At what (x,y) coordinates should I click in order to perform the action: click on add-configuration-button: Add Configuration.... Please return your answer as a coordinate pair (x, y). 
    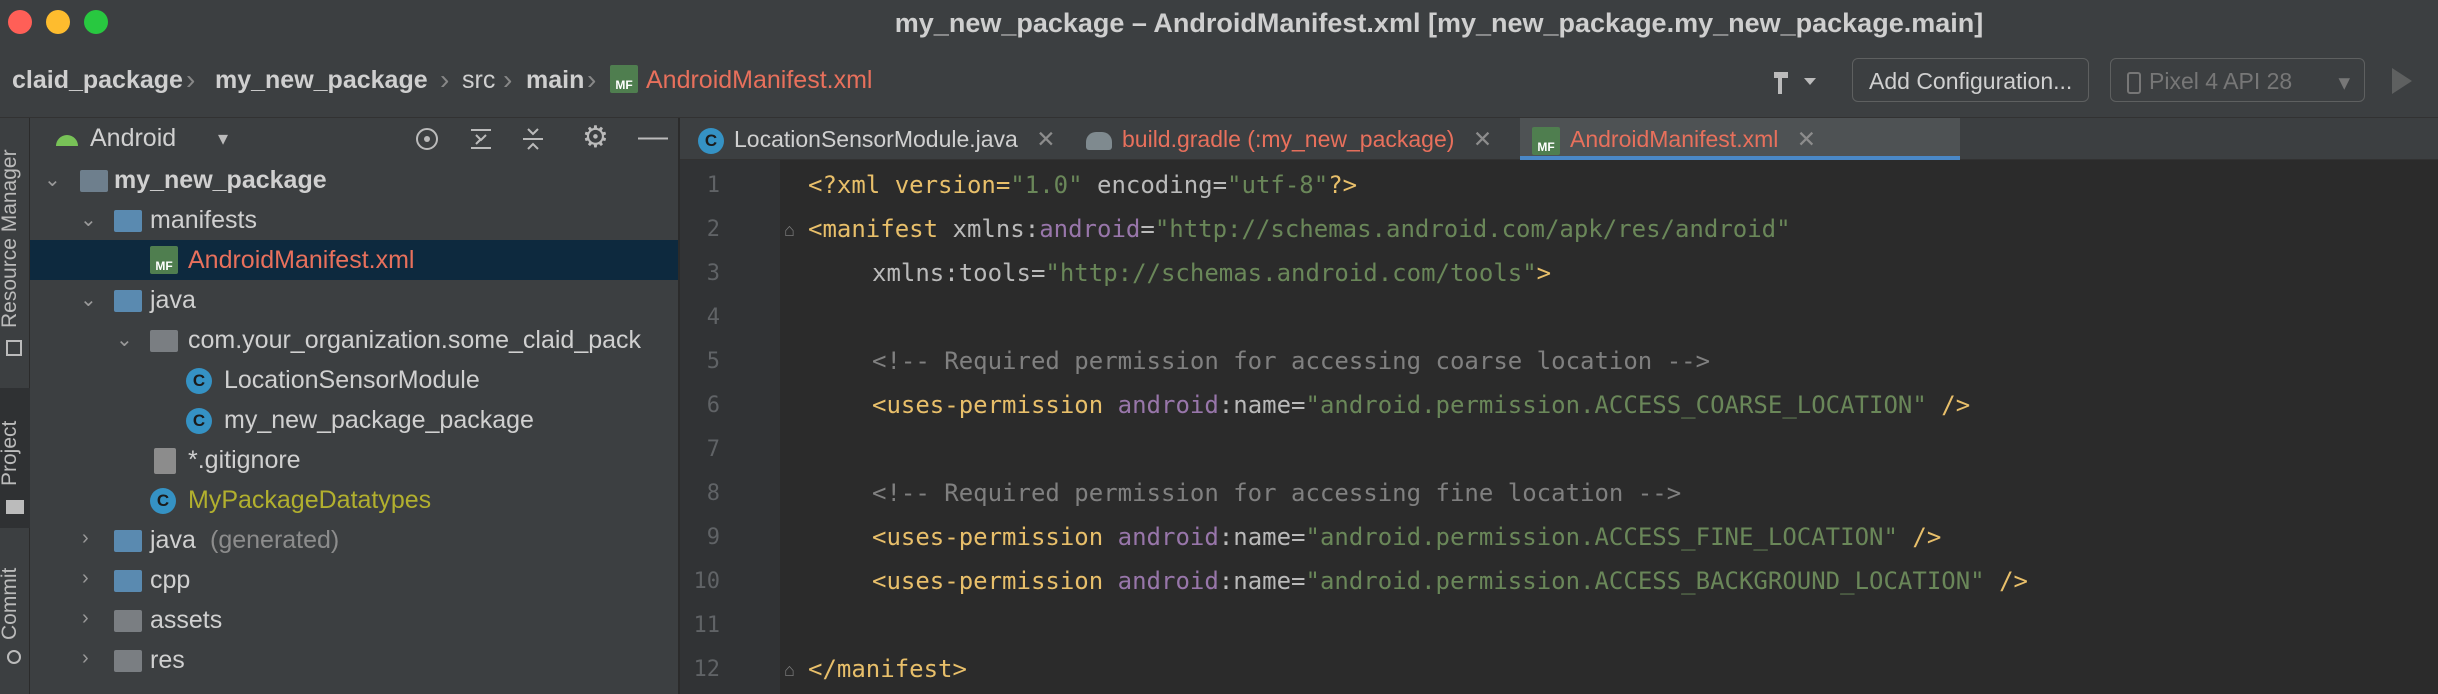
    Looking at the image, I should click on (1971, 80).